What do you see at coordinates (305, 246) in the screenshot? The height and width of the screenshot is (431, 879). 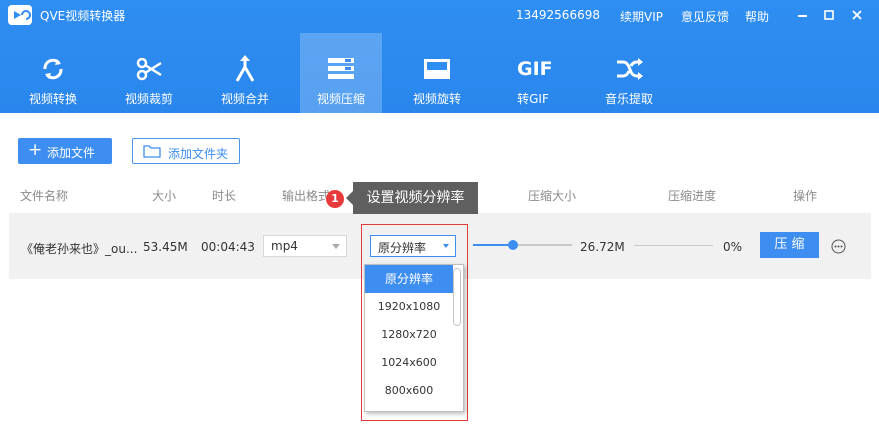 I see `format-select: mp4` at bounding box center [305, 246].